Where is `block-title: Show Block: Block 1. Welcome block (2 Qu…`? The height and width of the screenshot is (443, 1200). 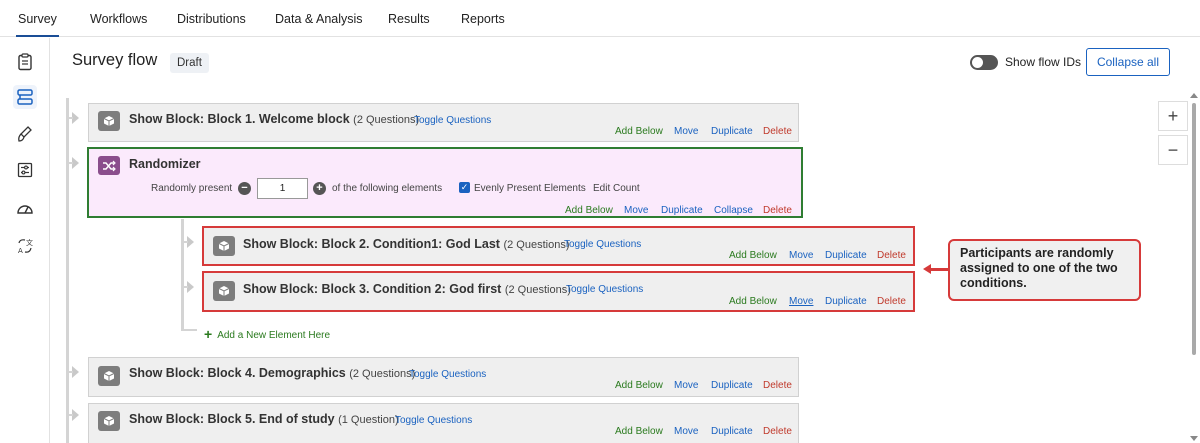 block-title: Show Block: Block 1. Welcome block (2 Qu… is located at coordinates (274, 119).